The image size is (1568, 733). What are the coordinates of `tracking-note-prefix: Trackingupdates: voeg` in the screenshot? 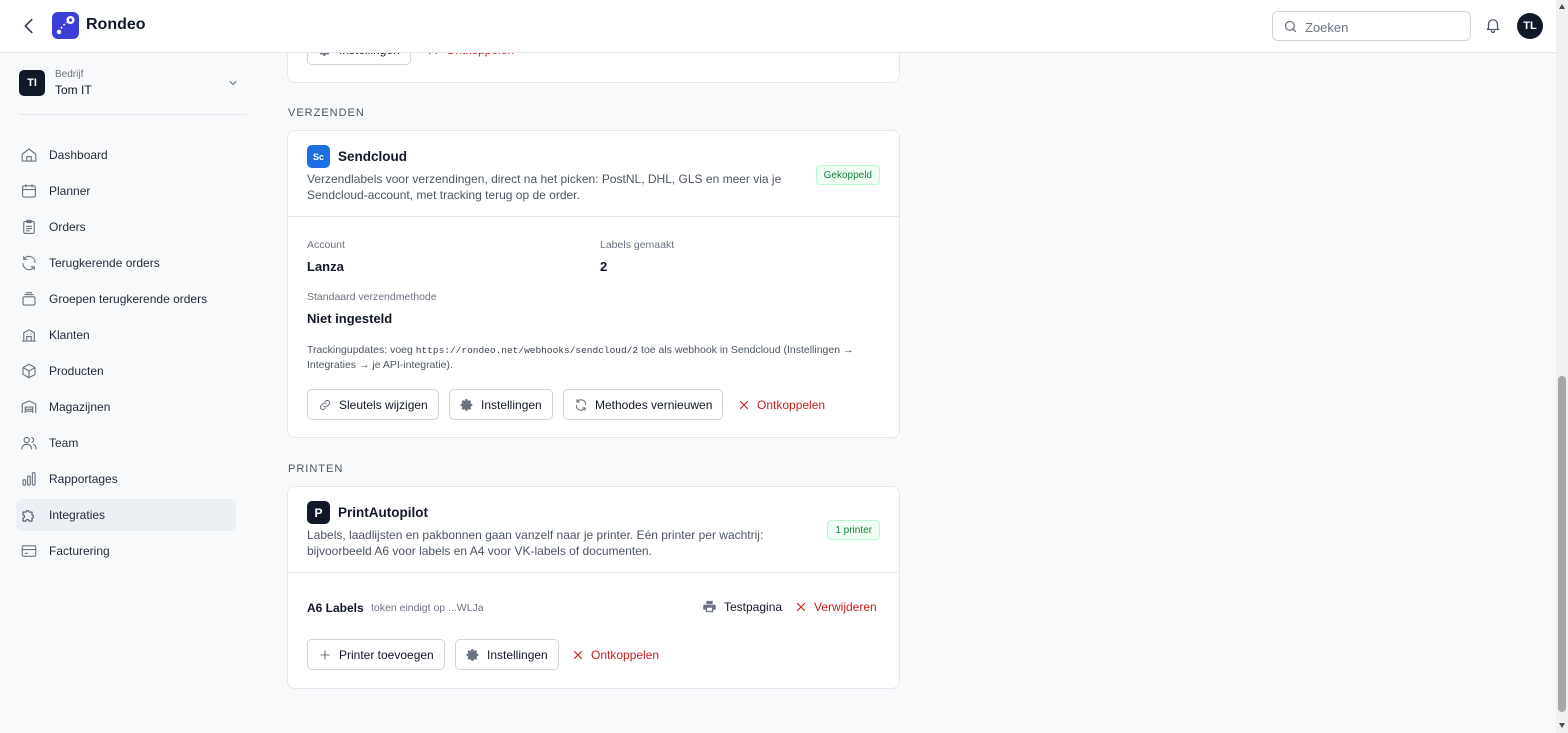 It's located at (360, 350).